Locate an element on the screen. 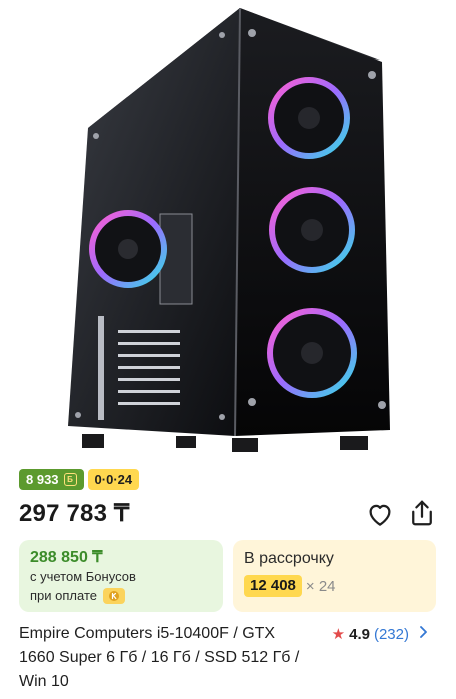 Image resolution: width=456 pixels, height=699 pixels. share-icon is located at coordinates (422, 513).